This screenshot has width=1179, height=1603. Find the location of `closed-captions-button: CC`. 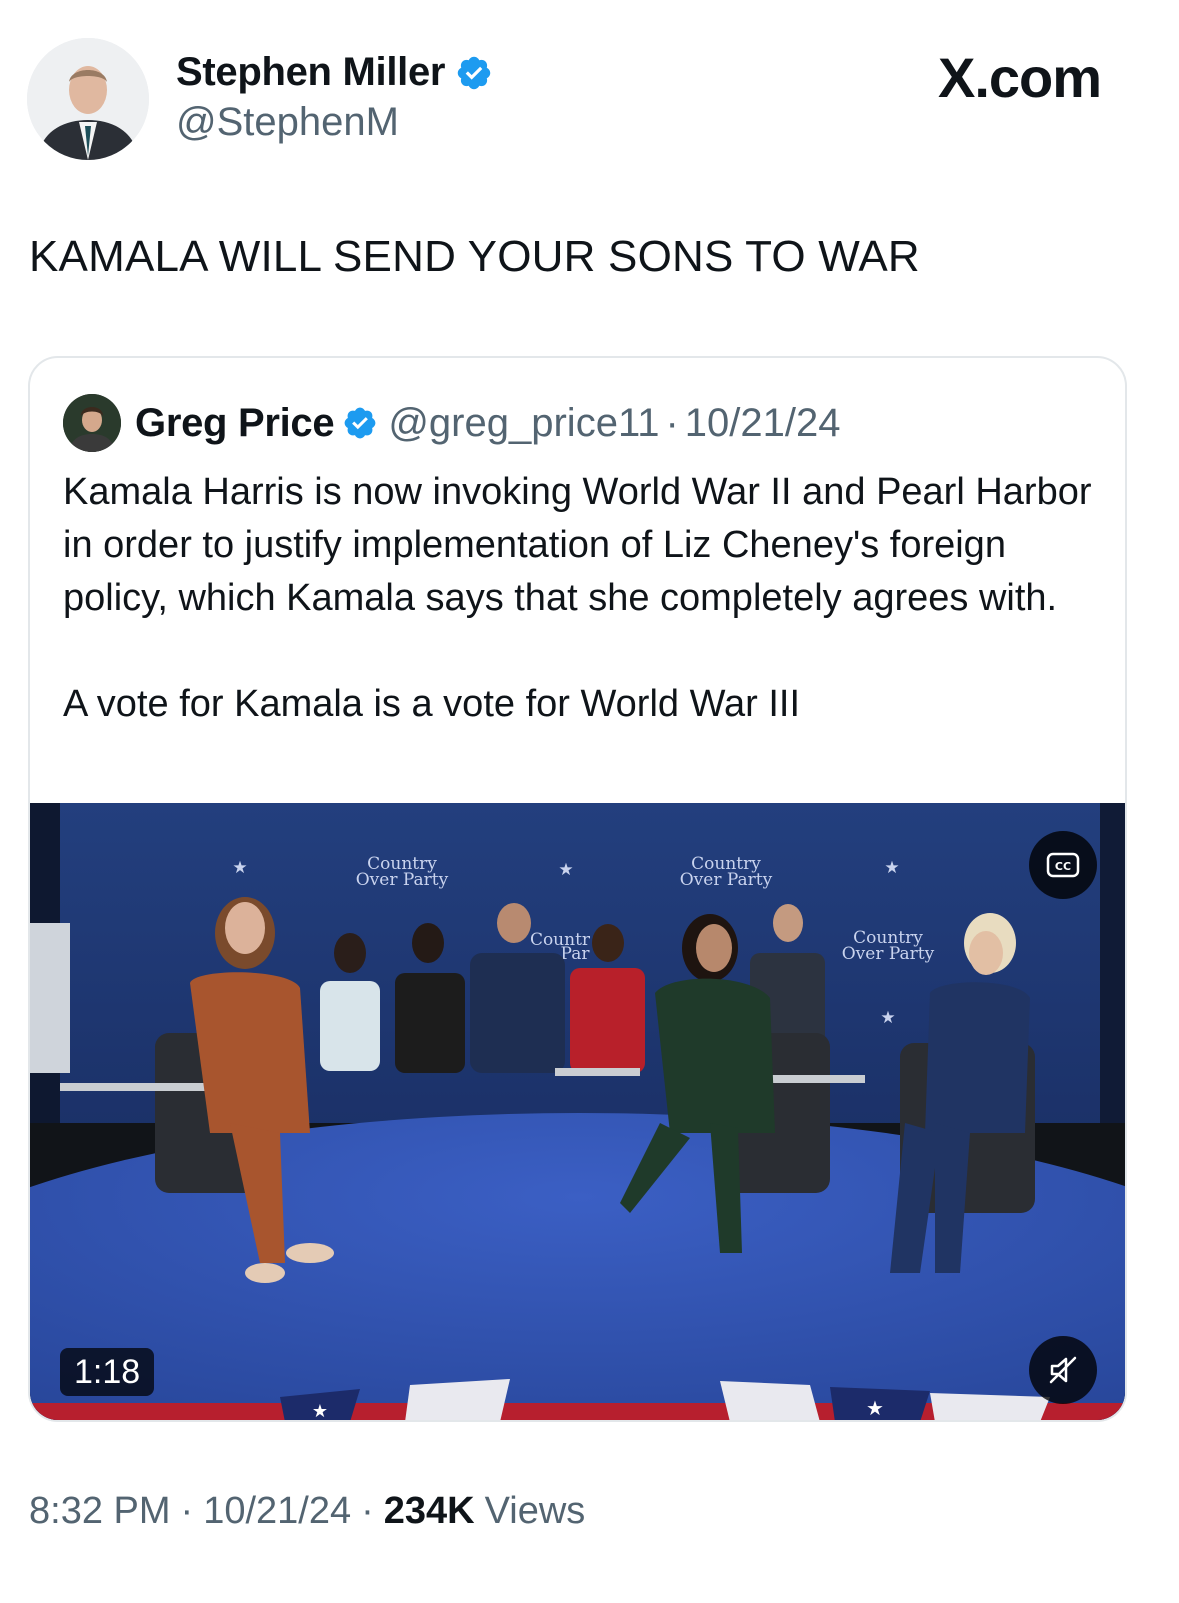

closed-captions-button: CC is located at coordinates (1063, 865).